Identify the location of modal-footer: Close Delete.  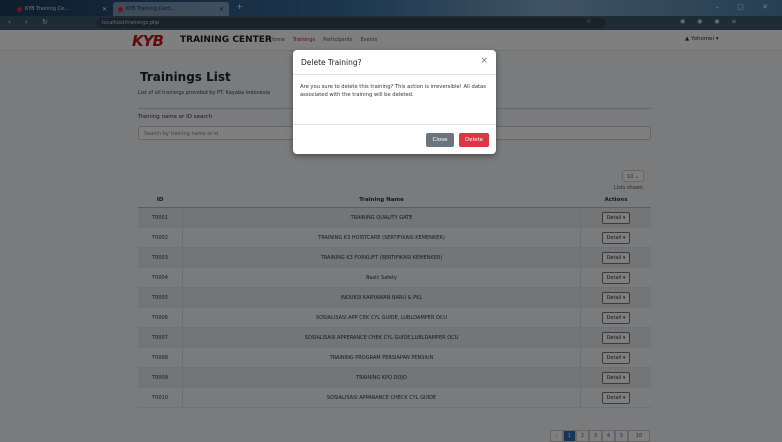
(394, 139).